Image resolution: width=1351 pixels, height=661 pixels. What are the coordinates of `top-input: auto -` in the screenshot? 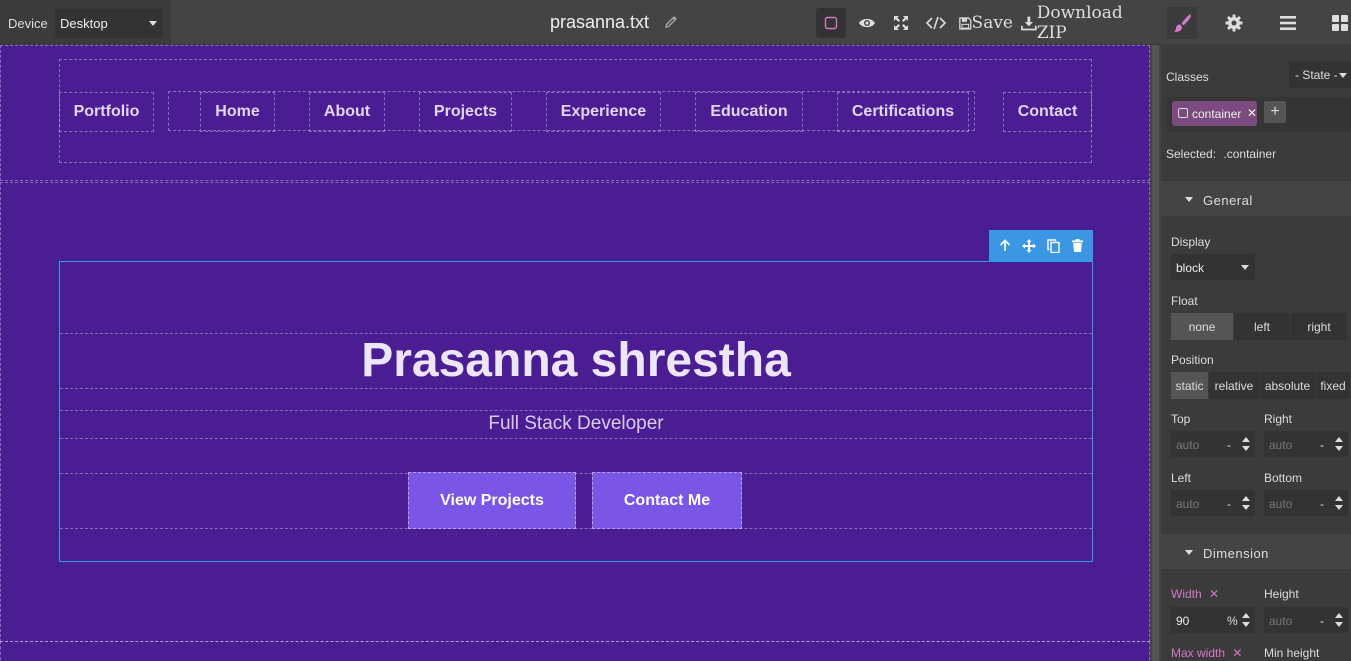 It's located at (1213, 444).